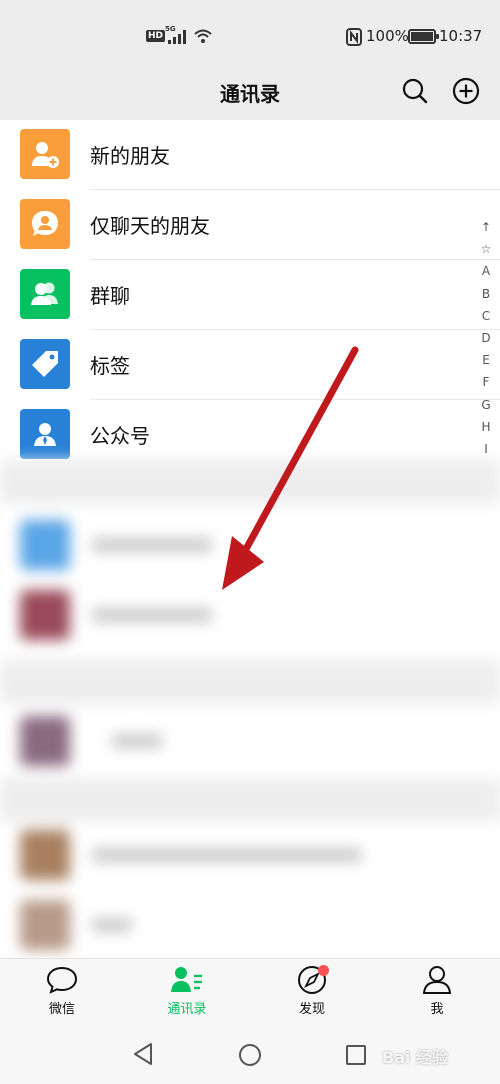 The height and width of the screenshot is (1084, 500). What do you see at coordinates (486, 227) in the screenshot?
I see `index-top: ↑` at bounding box center [486, 227].